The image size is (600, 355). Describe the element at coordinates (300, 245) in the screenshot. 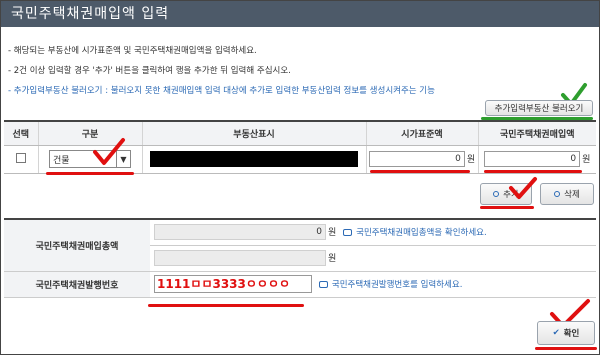

I see `total-row: 국민주택채권매입총액 0원 국민주택채권매입총액을 확인하세요.` at that location.